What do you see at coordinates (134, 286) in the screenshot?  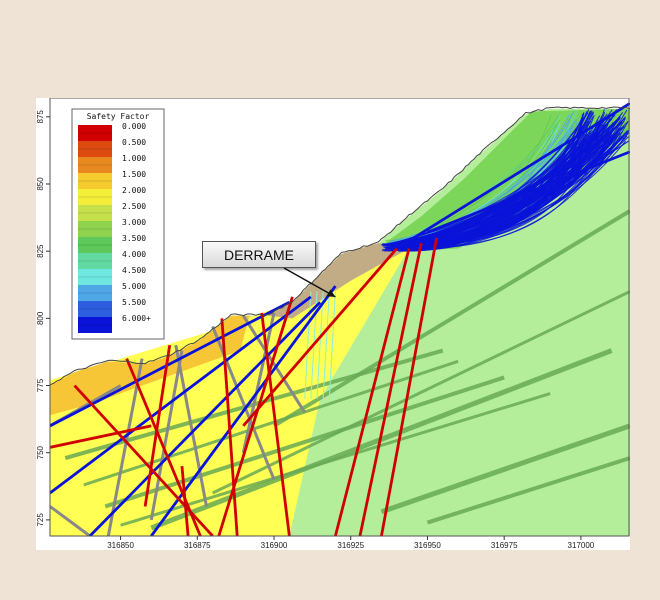 I see `legend-label: 5.000` at bounding box center [134, 286].